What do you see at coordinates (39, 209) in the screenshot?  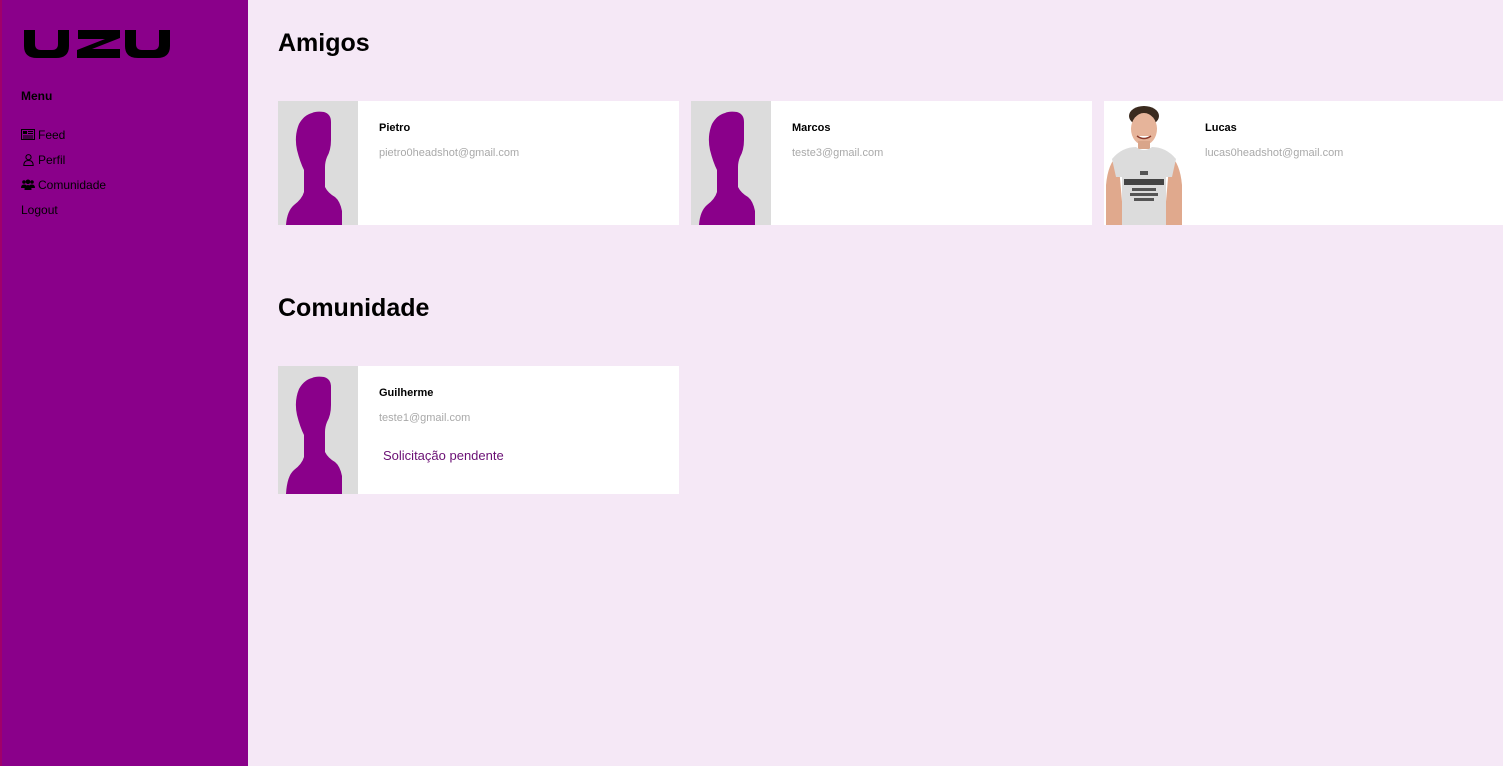 I see `menu-item-logout-label: Logout` at bounding box center [39, 209].